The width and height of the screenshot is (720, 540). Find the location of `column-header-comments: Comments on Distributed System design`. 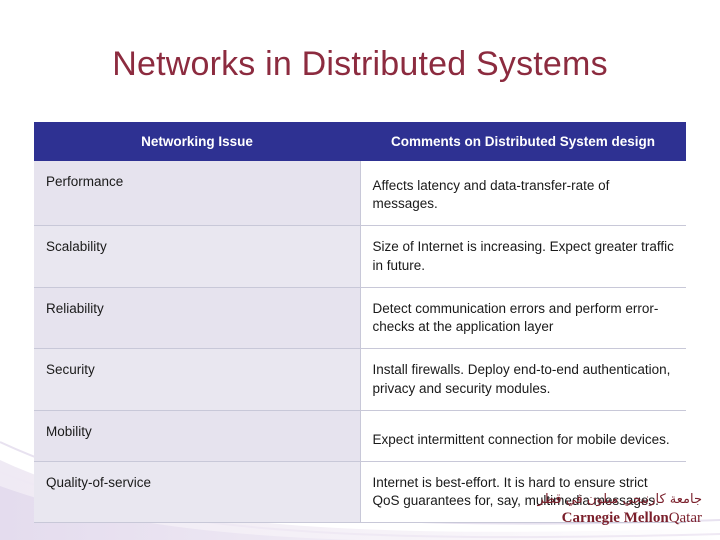

column-header-comments: Comments on Distributed System design is located at coordinates (523, 141).